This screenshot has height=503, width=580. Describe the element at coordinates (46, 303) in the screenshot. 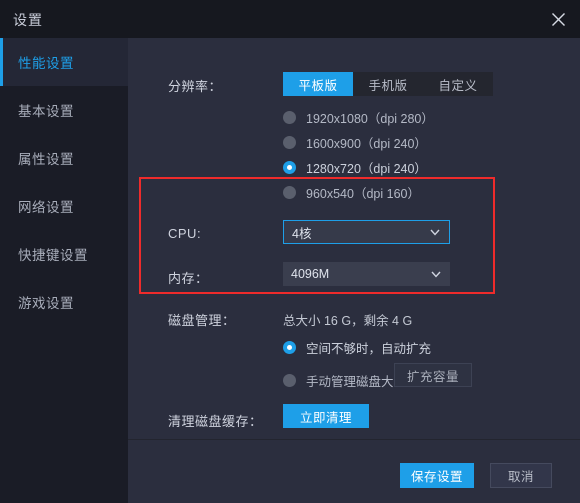

I see `sidebar-item-label: 游戏设置` at that location.